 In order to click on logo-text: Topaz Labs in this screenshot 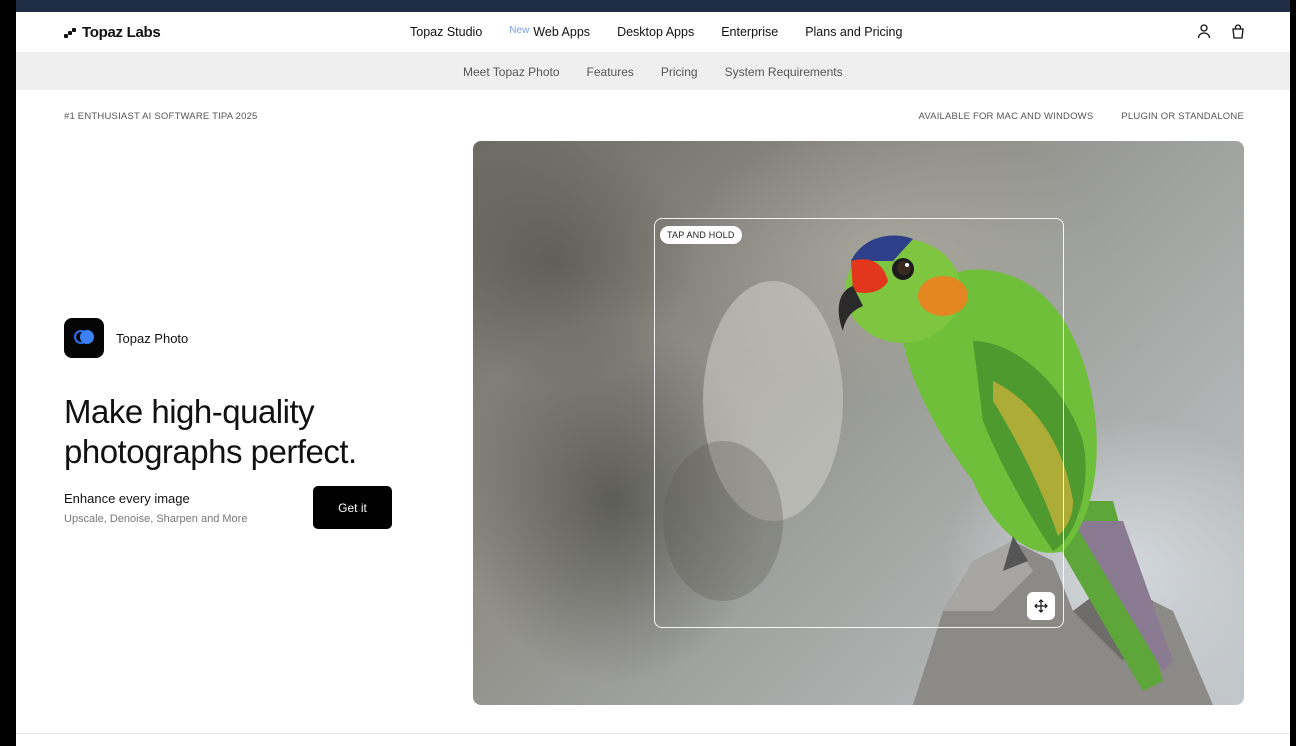, I will do `click(121, 32)`.